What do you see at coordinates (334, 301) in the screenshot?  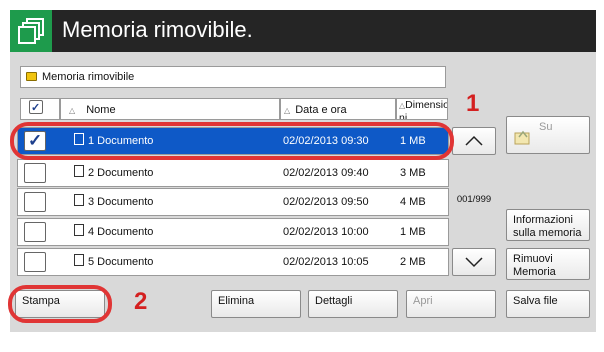 I see `details-label: Dettagli` at bounding box center [334, 301].